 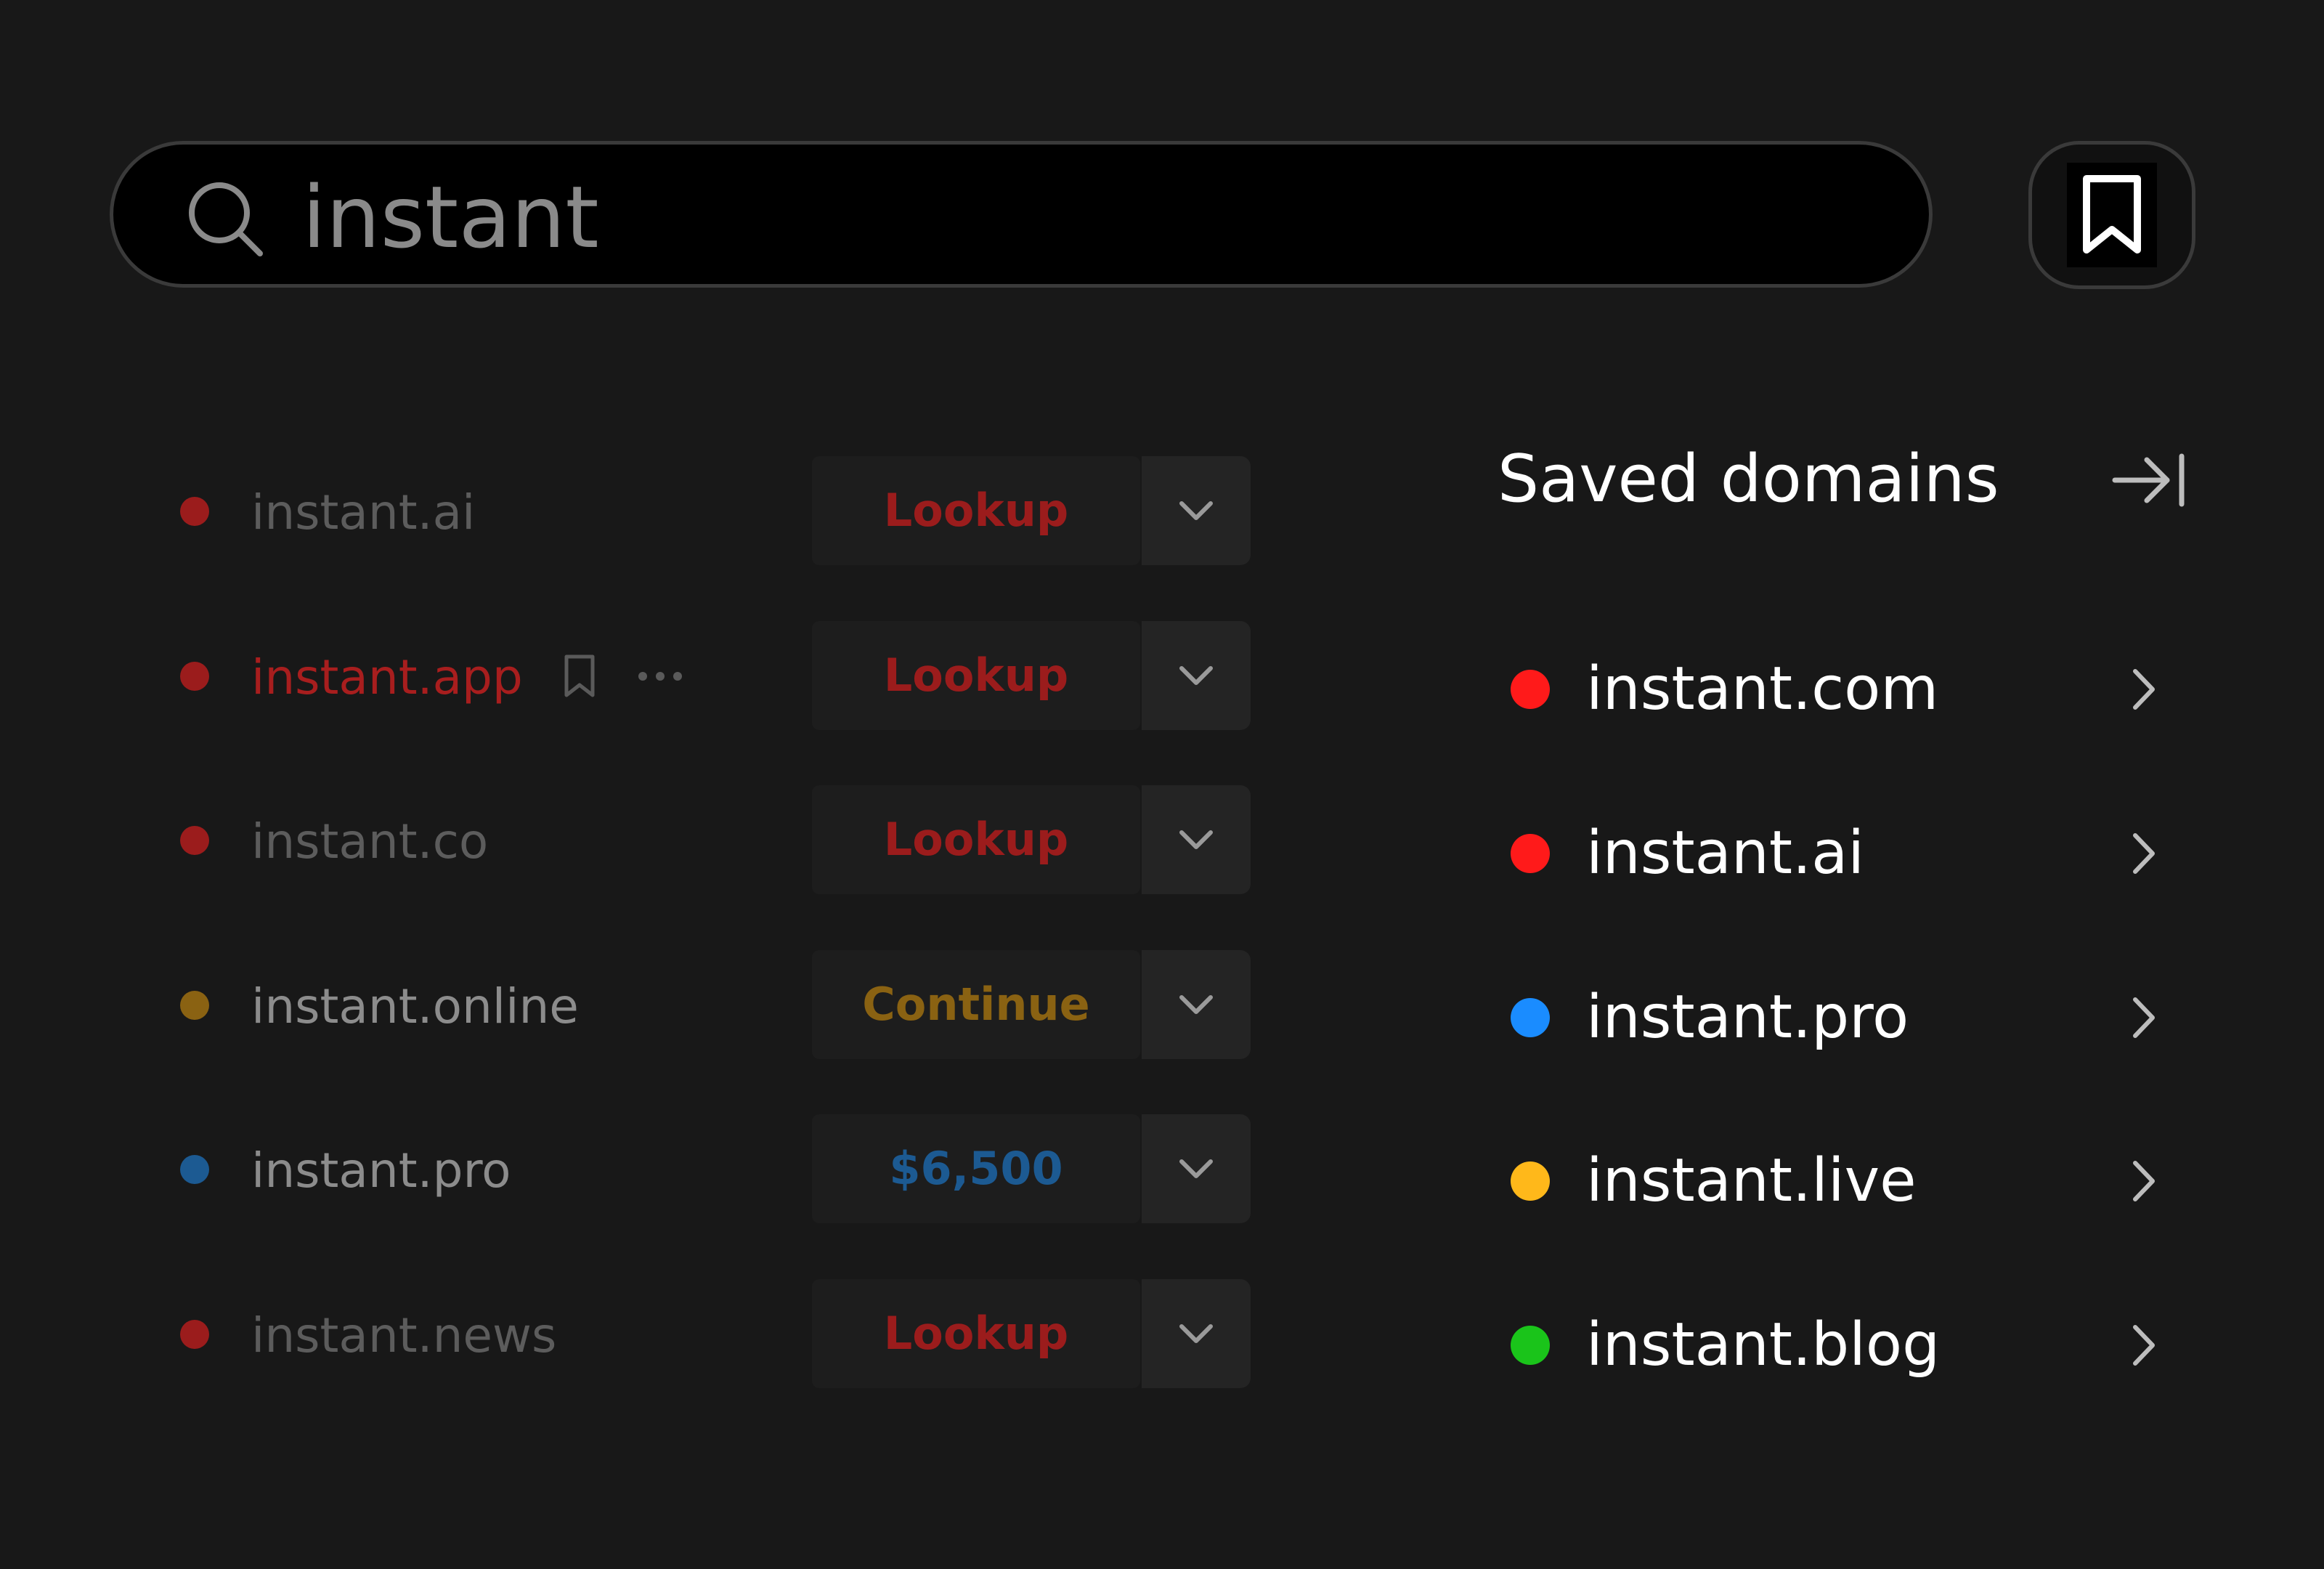 I want to click on bookmark-icon-box, so click(x=2112, y=215).